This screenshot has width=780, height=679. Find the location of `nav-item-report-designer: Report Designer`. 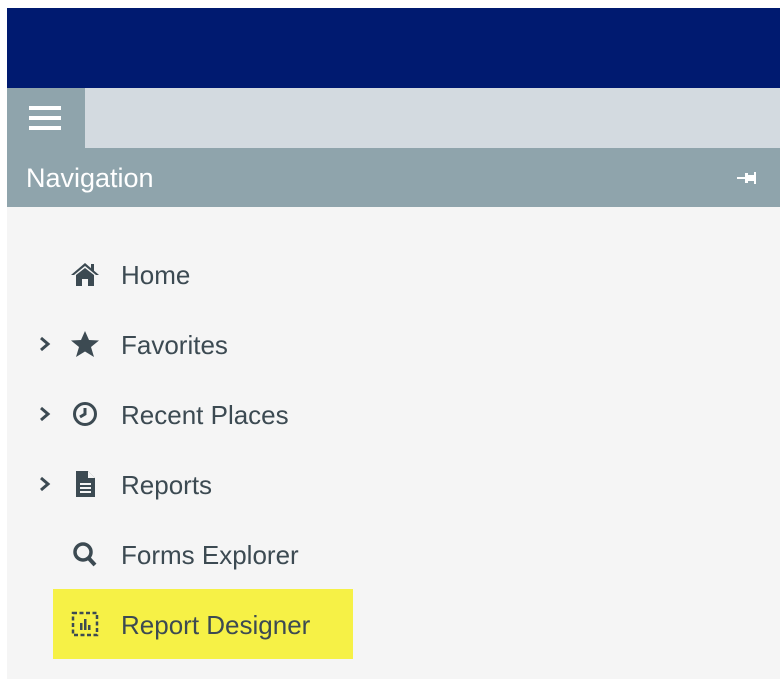

nav-item-report-designer: Report Designer is located at coordinates (393, 624).